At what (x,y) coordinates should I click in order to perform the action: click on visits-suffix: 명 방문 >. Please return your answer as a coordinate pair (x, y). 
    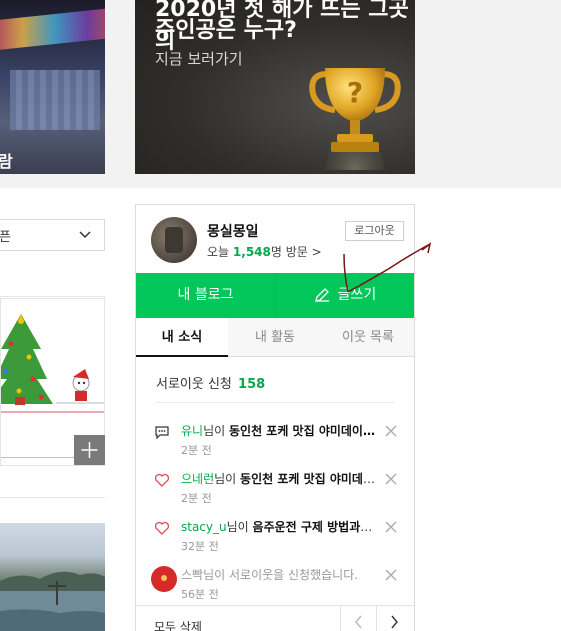
    Looking at the image, I should click on (296, 252).